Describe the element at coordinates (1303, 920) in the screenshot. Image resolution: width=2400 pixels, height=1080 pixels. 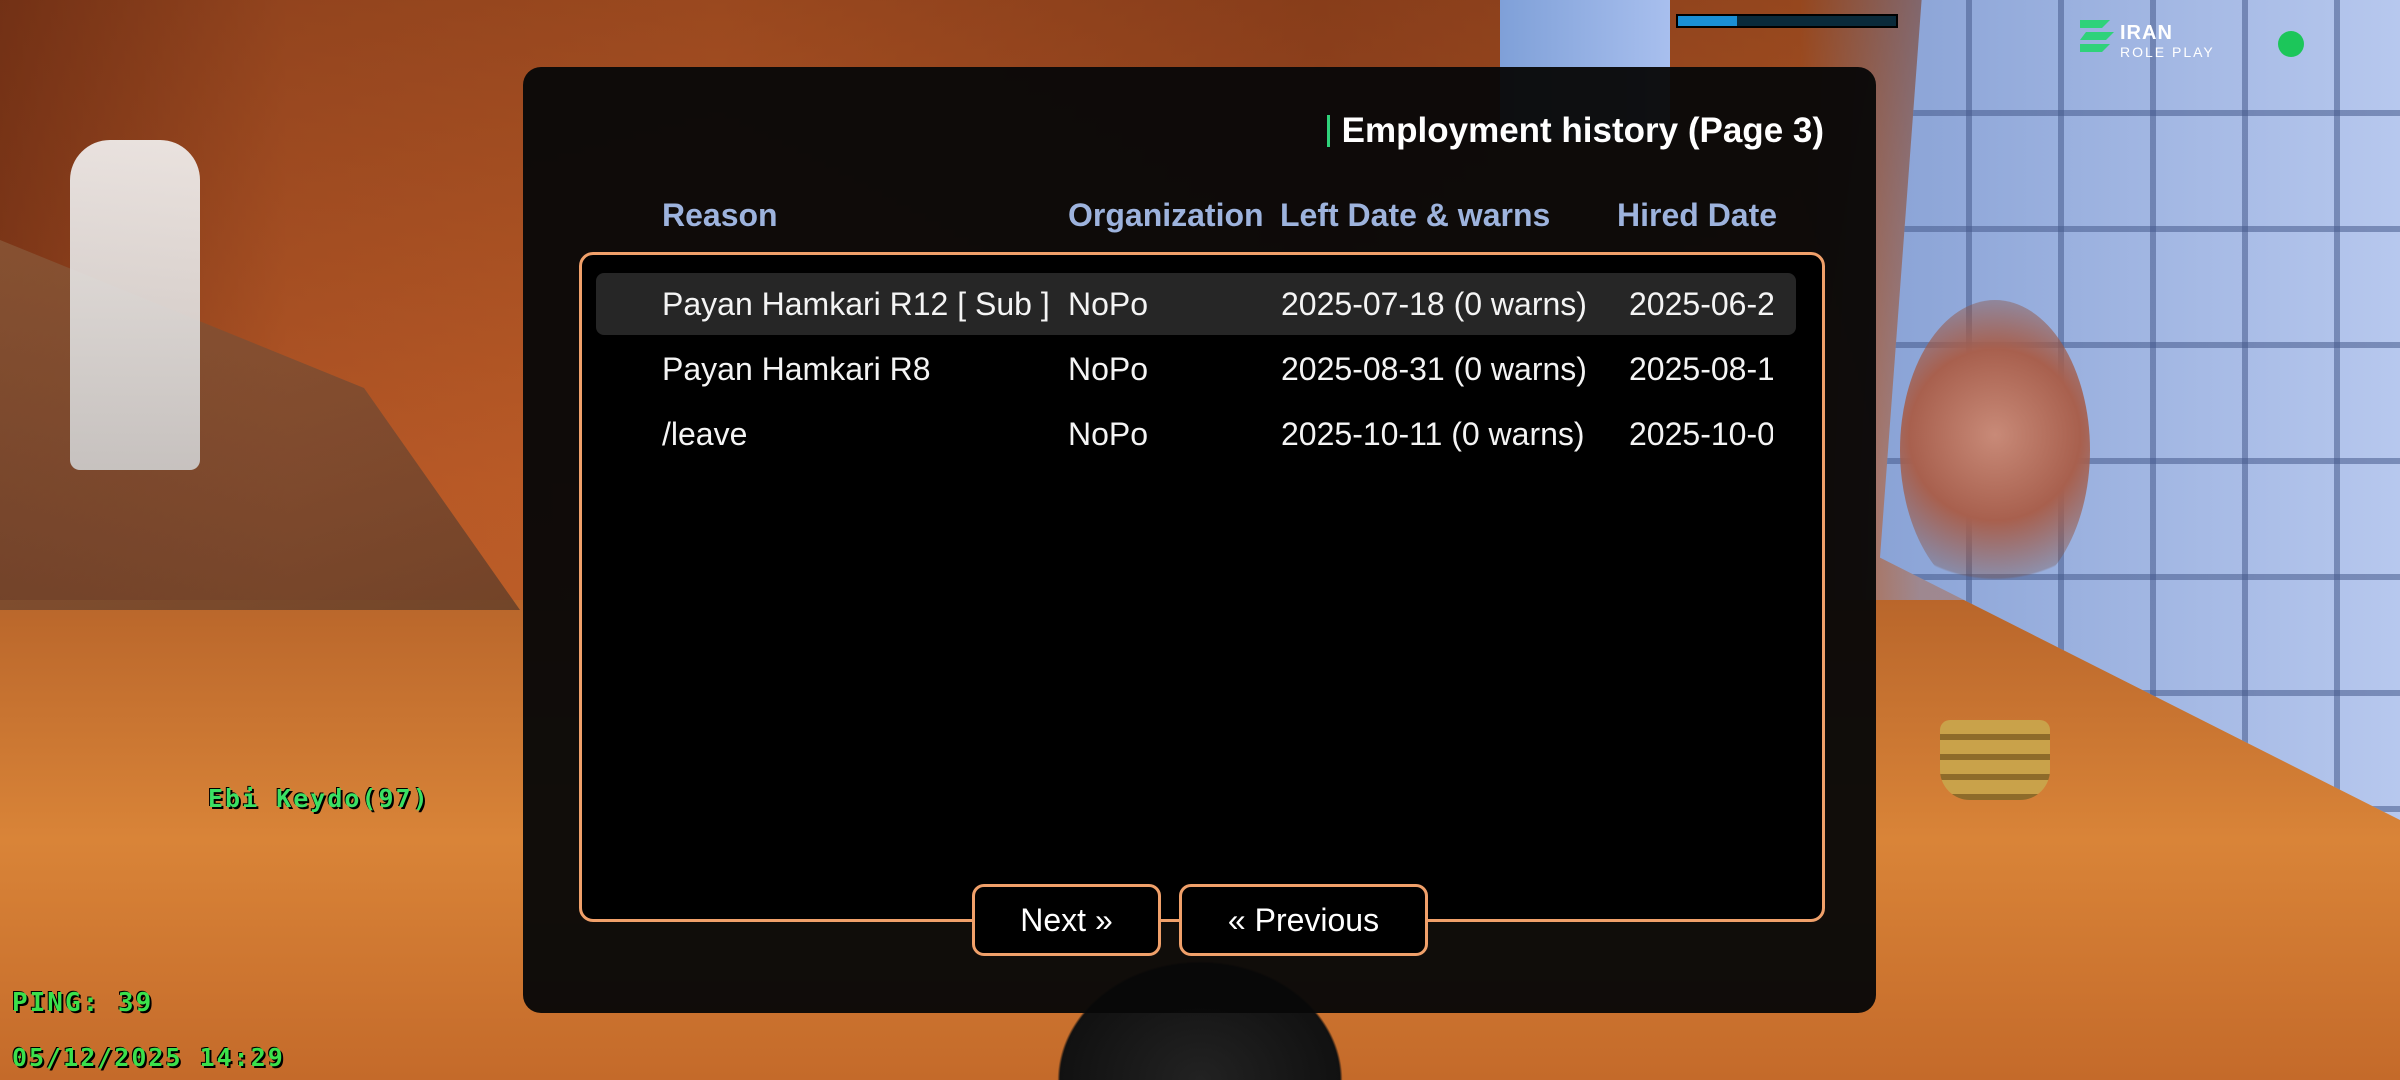
I see `previous-page-button: « Previous` at that location.